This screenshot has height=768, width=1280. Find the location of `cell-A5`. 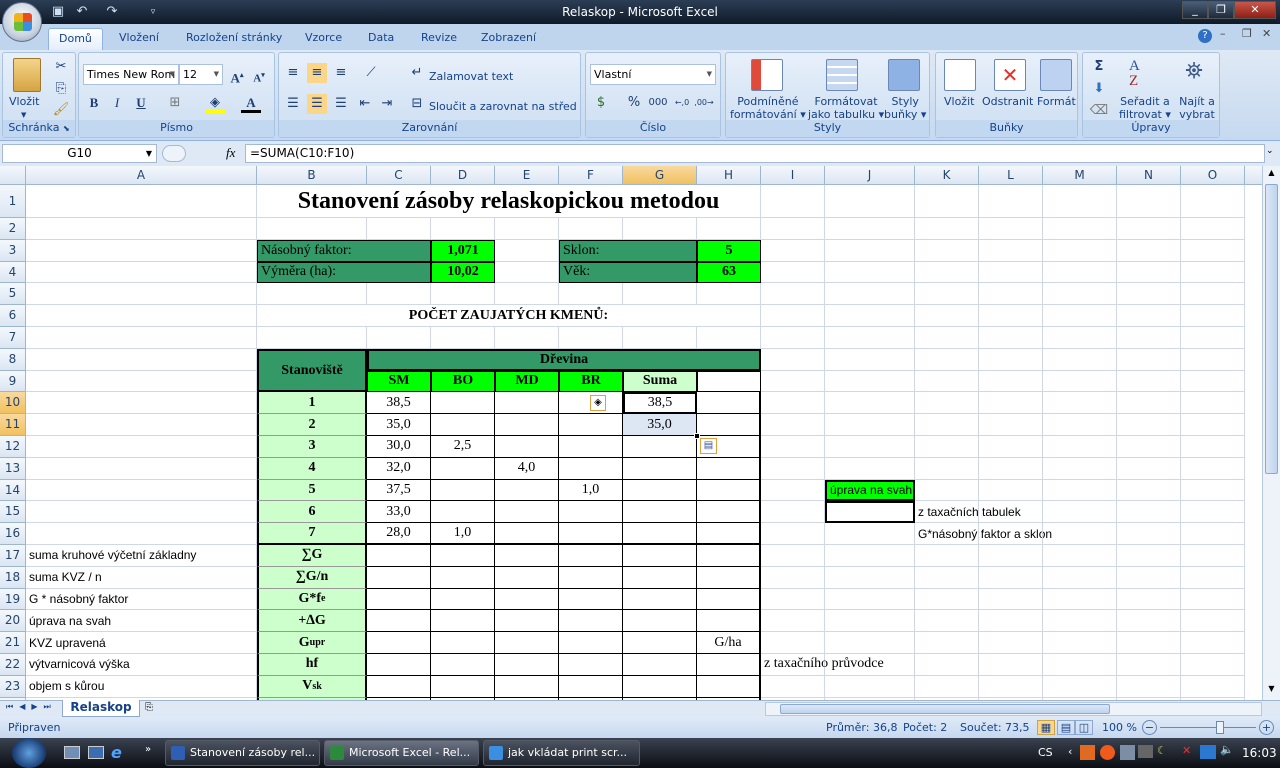

cell-A5 is located at coordinates (141, 294).